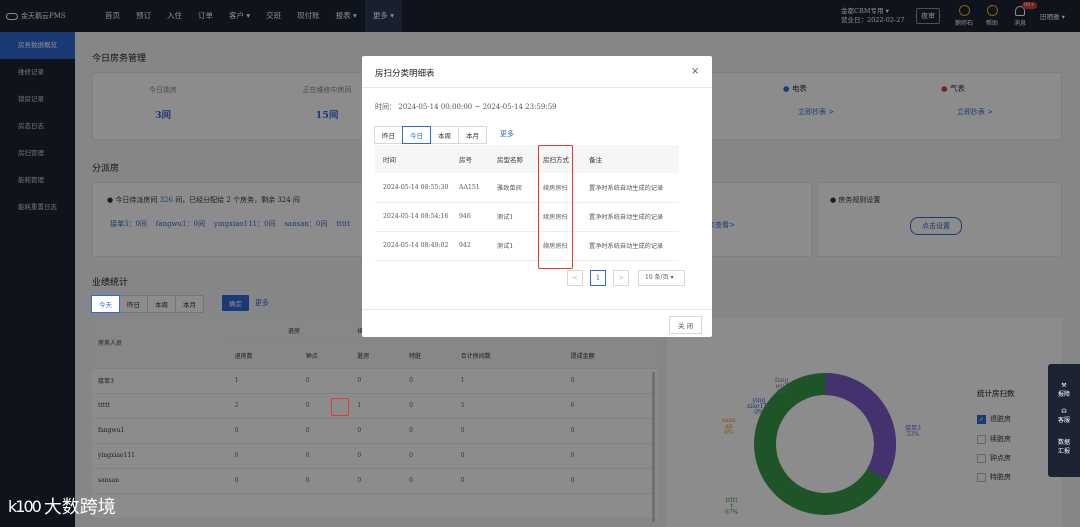 The width and height of the screenshot is (1080, 527). I want to click on mcol-room: 房号, so click(470, 159).